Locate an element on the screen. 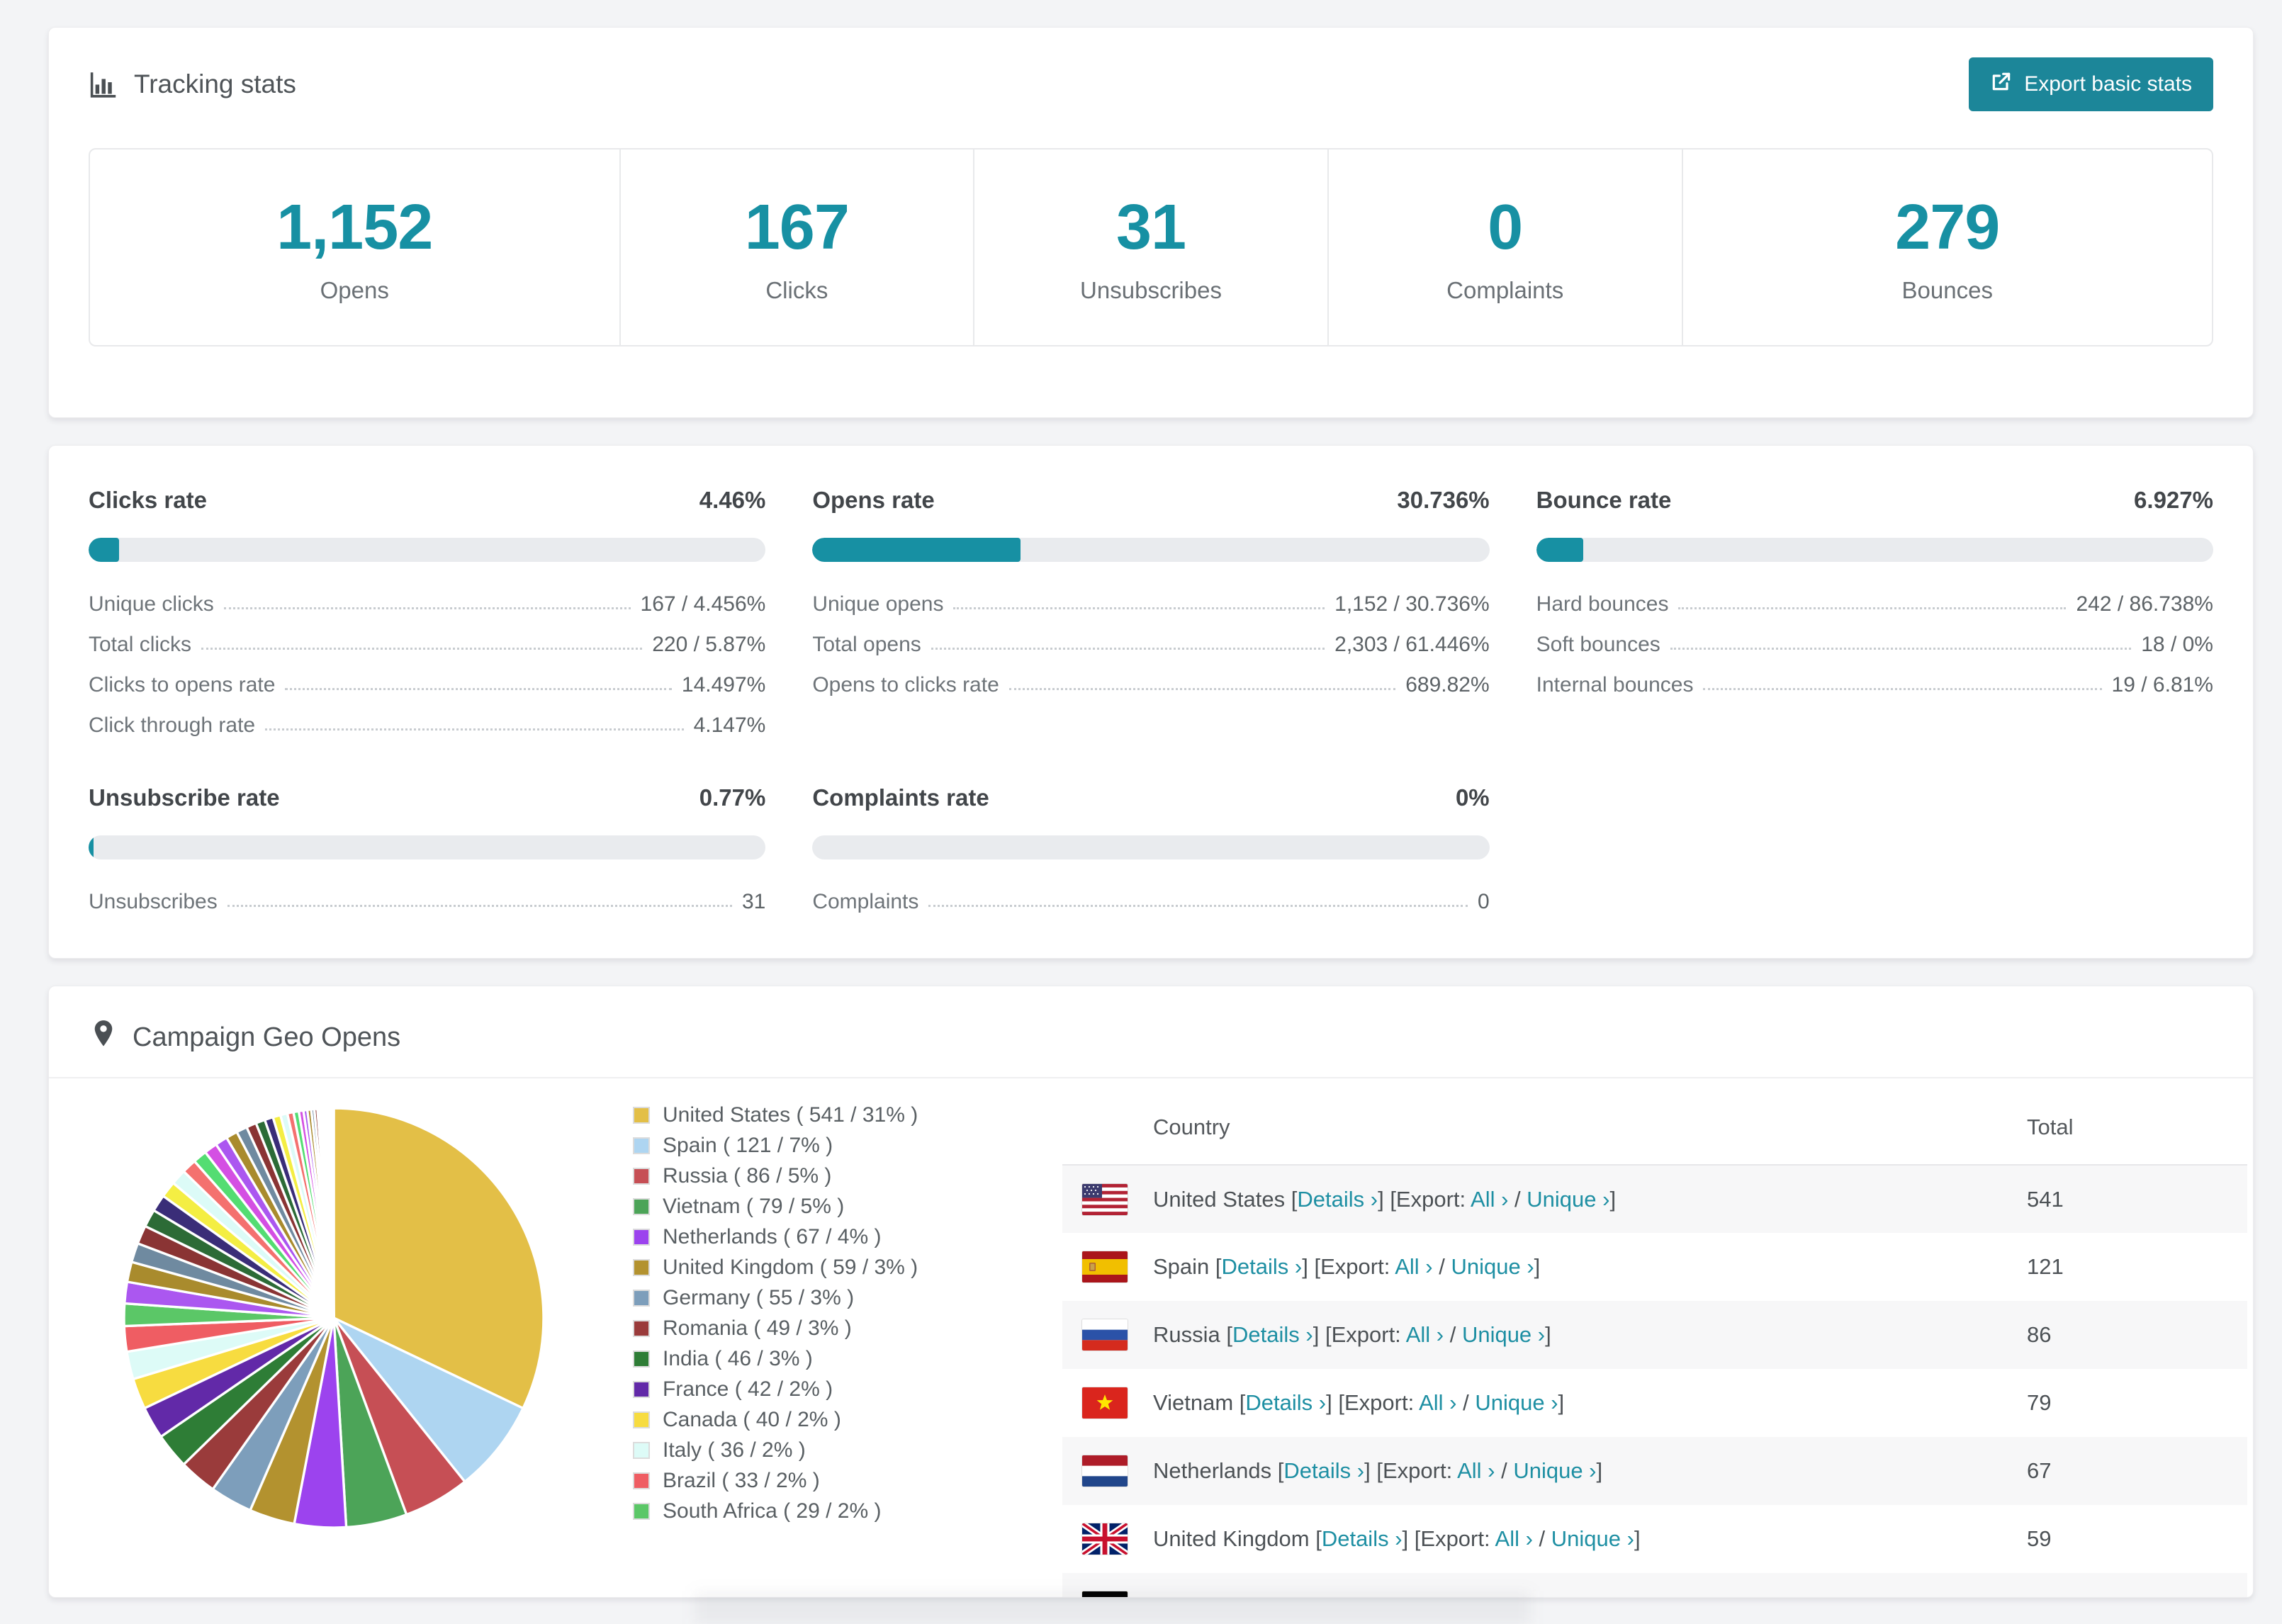  country-name: Vietnam is located at coordinates (1193, 1402).